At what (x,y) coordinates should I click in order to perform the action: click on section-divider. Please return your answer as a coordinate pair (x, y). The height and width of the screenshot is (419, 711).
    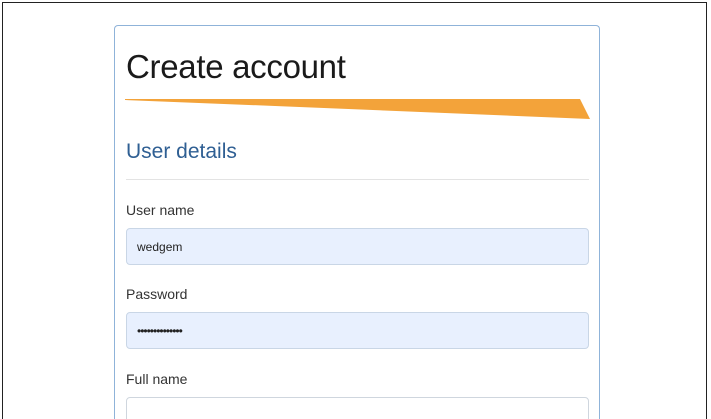
    Looking at the image, I should click on (357, 179).